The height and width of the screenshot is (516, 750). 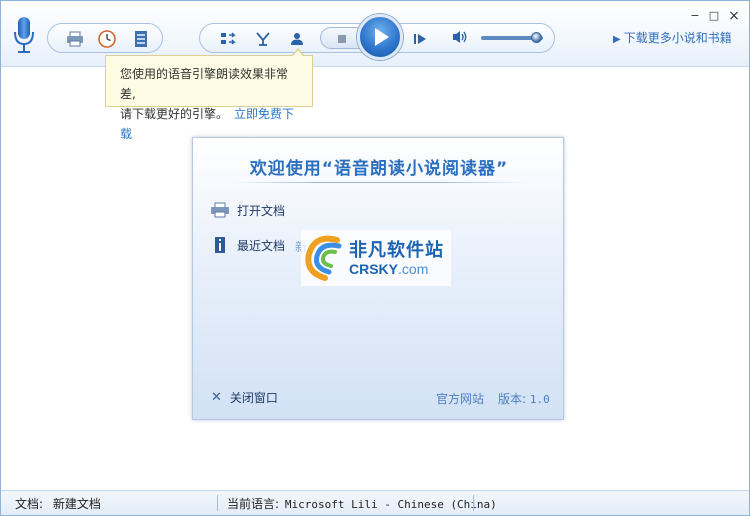 I want to click on tooltip-line-1: 您使用的语音引擎朗读效果非常差,, so click(x=204, y=84).